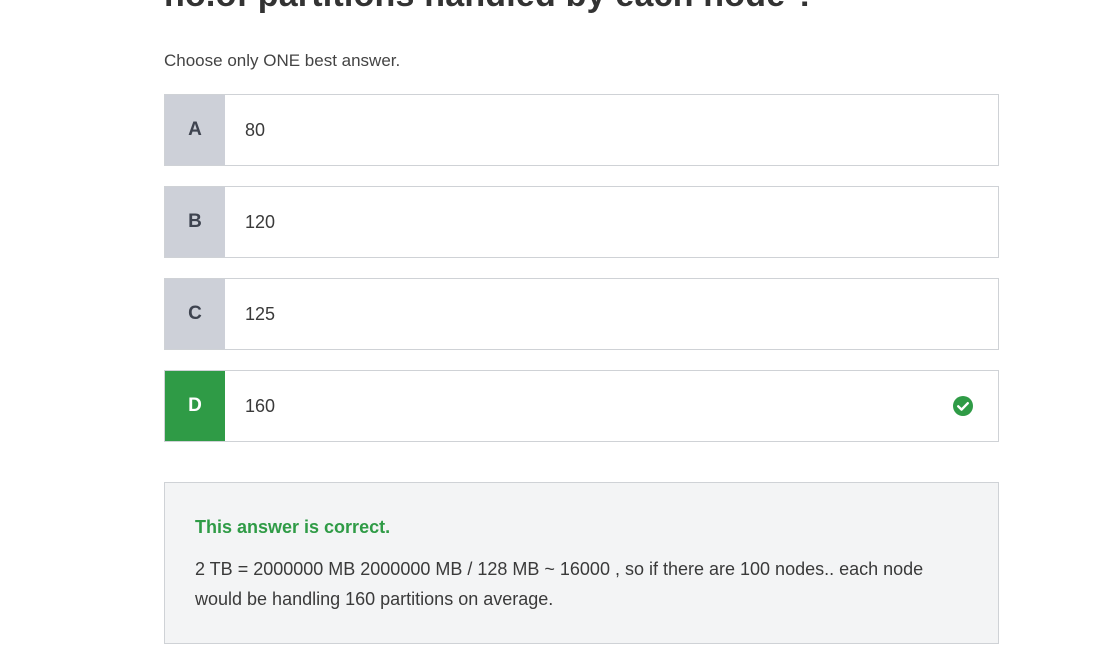 The height and width of the screenshot is (650, 1102). What do you see at coordinates (581, 406) in the screenshot?
I see `option-d: D 160` at bounding box center [581, 406].